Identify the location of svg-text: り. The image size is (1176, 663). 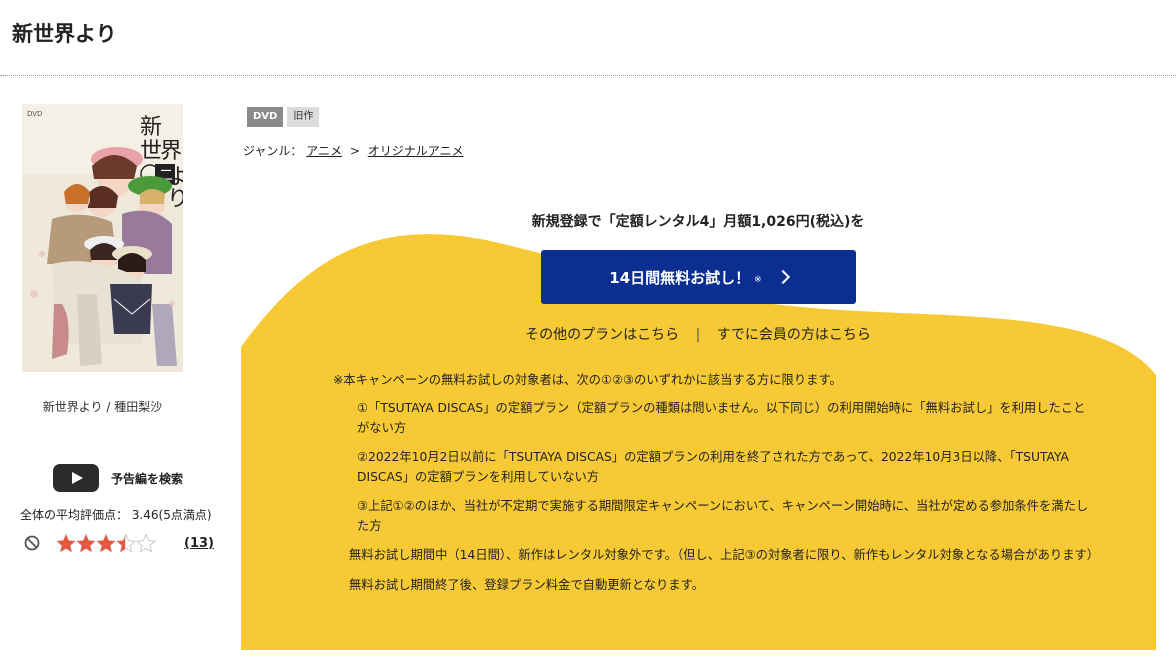
(175, 199).